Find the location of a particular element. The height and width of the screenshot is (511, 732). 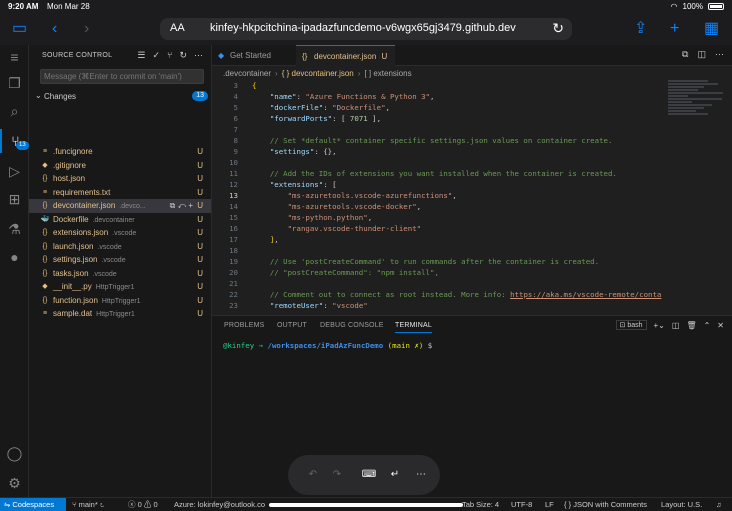

tab-devcontainer-json: {} devcontainer.json U is located at coordinates (345, 55).